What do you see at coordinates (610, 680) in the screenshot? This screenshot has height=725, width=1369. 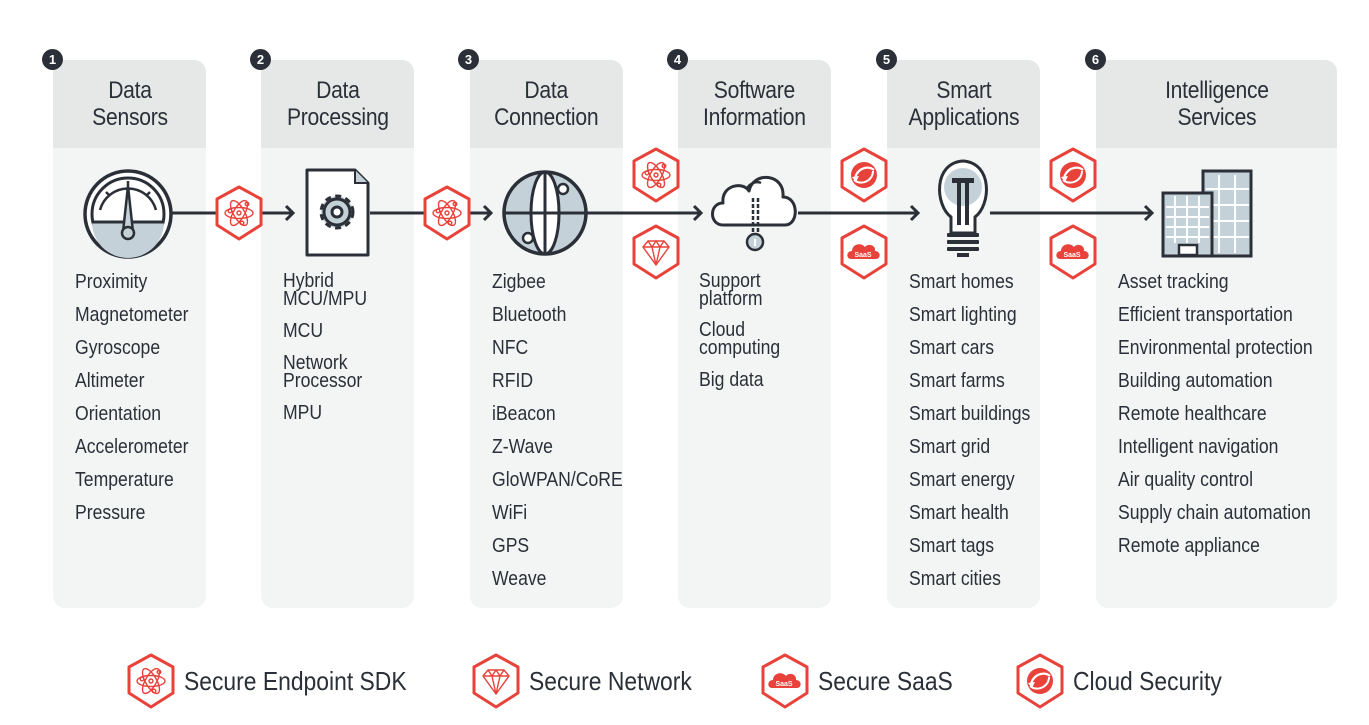 I see `legend-label: Secure Network` at bounding box center [610, 680].